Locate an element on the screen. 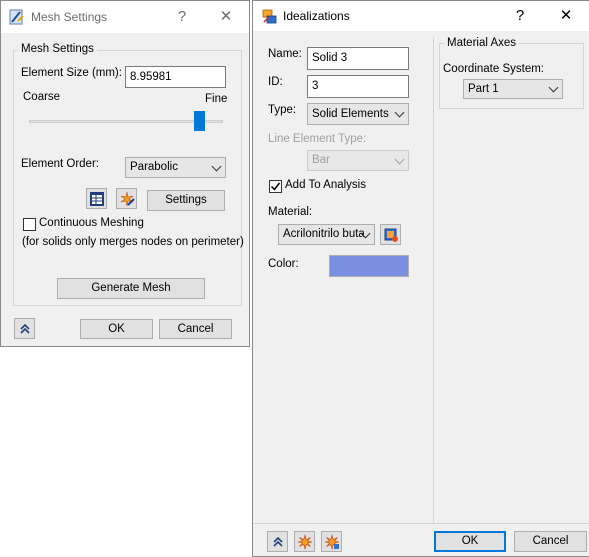 The height and width of the screenshot is (557, 589). idealizations-title: Idealizations is located at coordinates (316, 16).